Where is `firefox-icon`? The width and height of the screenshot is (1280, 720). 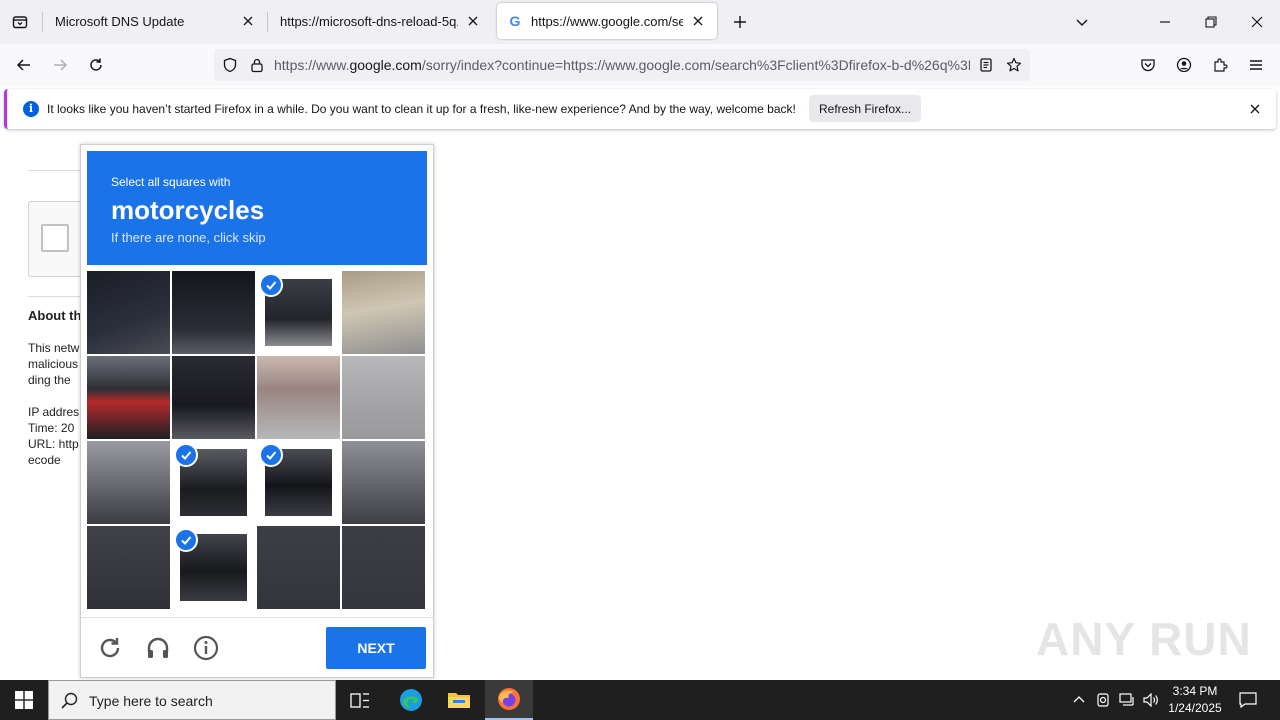 firefox-icon is located at coordinates (509, 700).